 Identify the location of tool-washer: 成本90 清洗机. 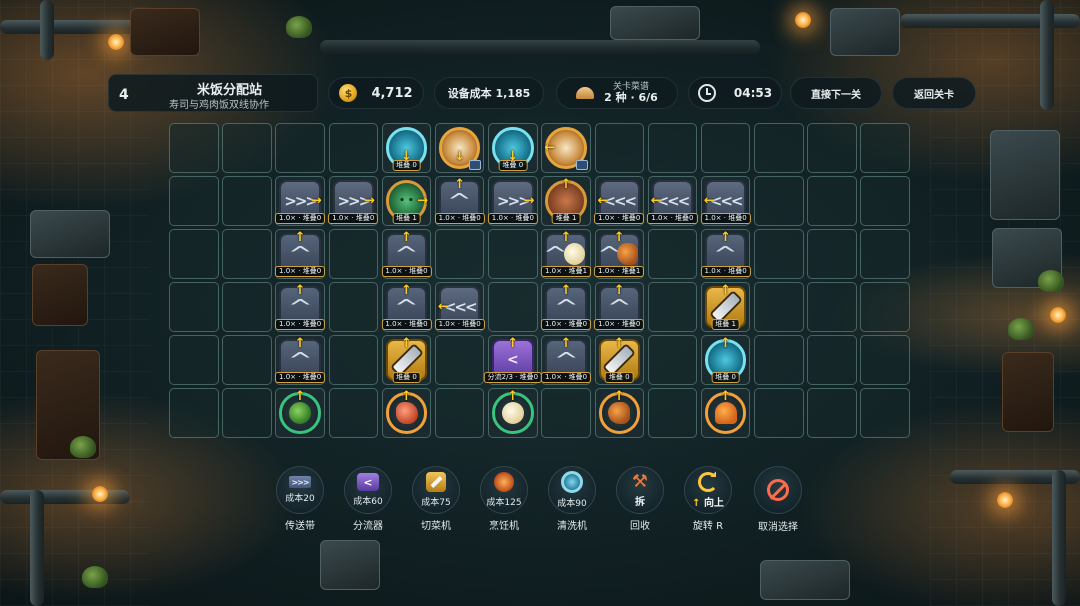
(572, 499).